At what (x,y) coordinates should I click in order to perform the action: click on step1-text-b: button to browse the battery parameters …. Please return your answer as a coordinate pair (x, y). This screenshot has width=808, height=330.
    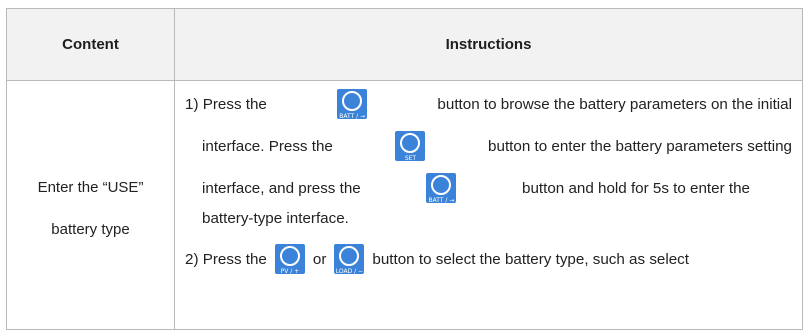
    Looking at the image, I should click on (614, 104).